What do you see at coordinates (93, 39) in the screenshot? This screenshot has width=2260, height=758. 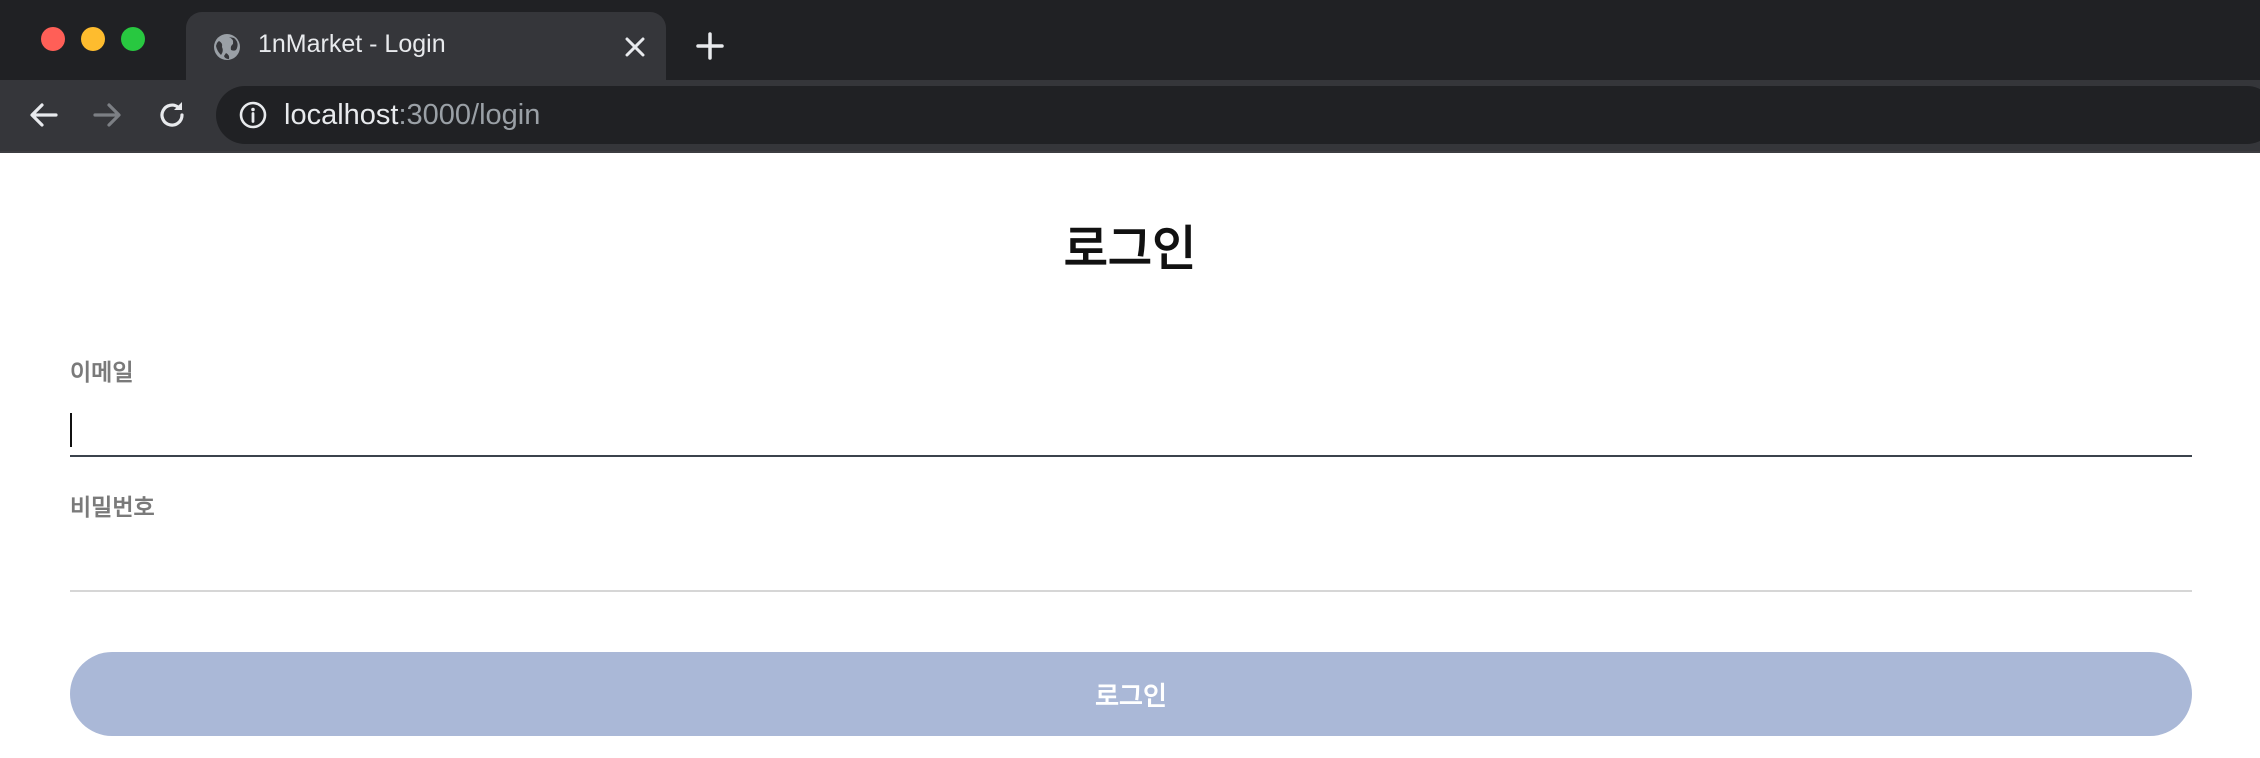 I see `window-minimize-button` at bounding box center [93, 39].